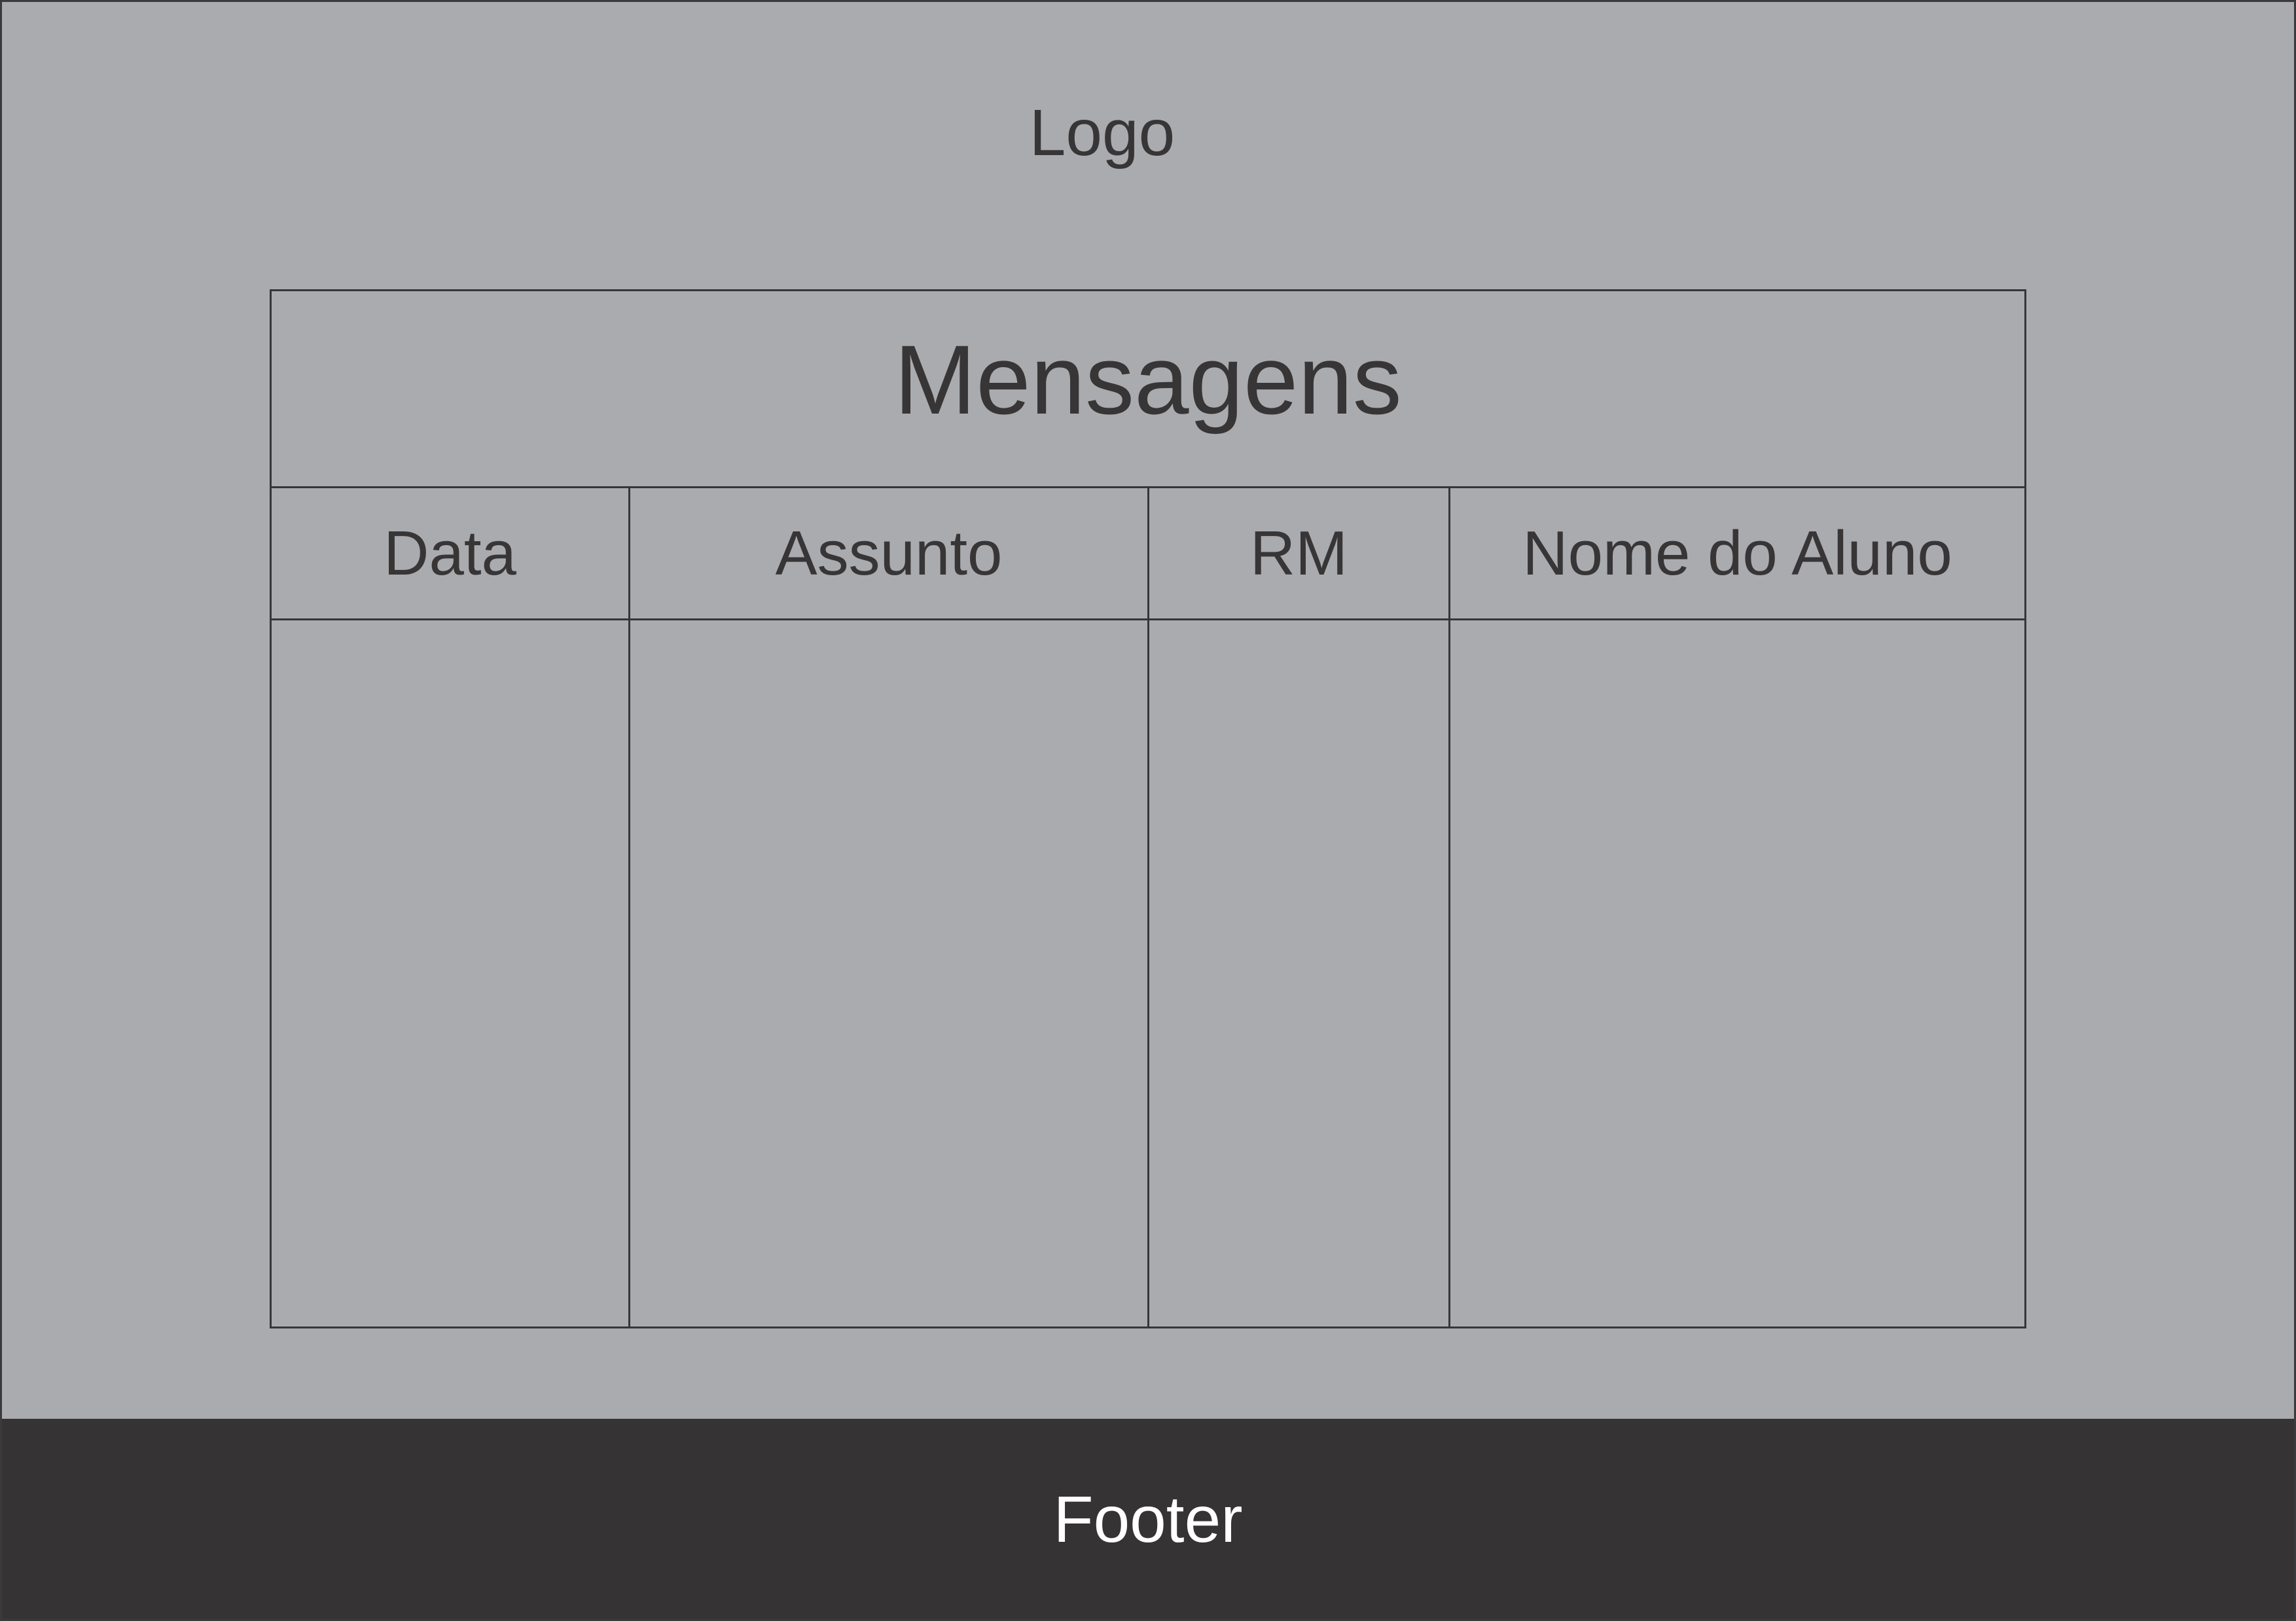  What do you see at coordinates (888, 553) in the screenshot?
I see `column-header-assunto: Assunto` at bounding box center [888, 553].